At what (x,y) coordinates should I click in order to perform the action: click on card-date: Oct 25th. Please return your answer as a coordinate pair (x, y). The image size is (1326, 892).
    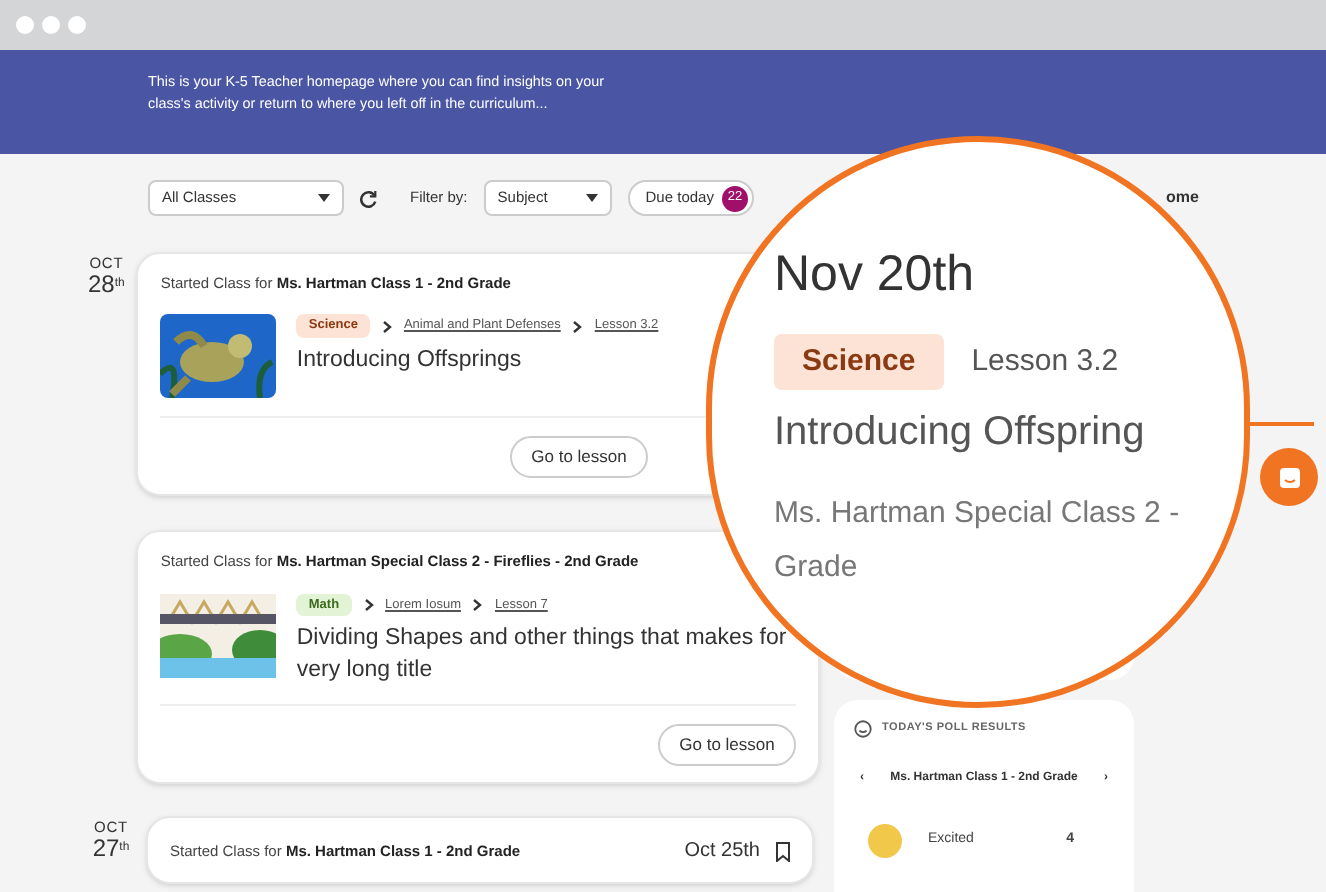
    Looking at the image, I should click on (722, 852).